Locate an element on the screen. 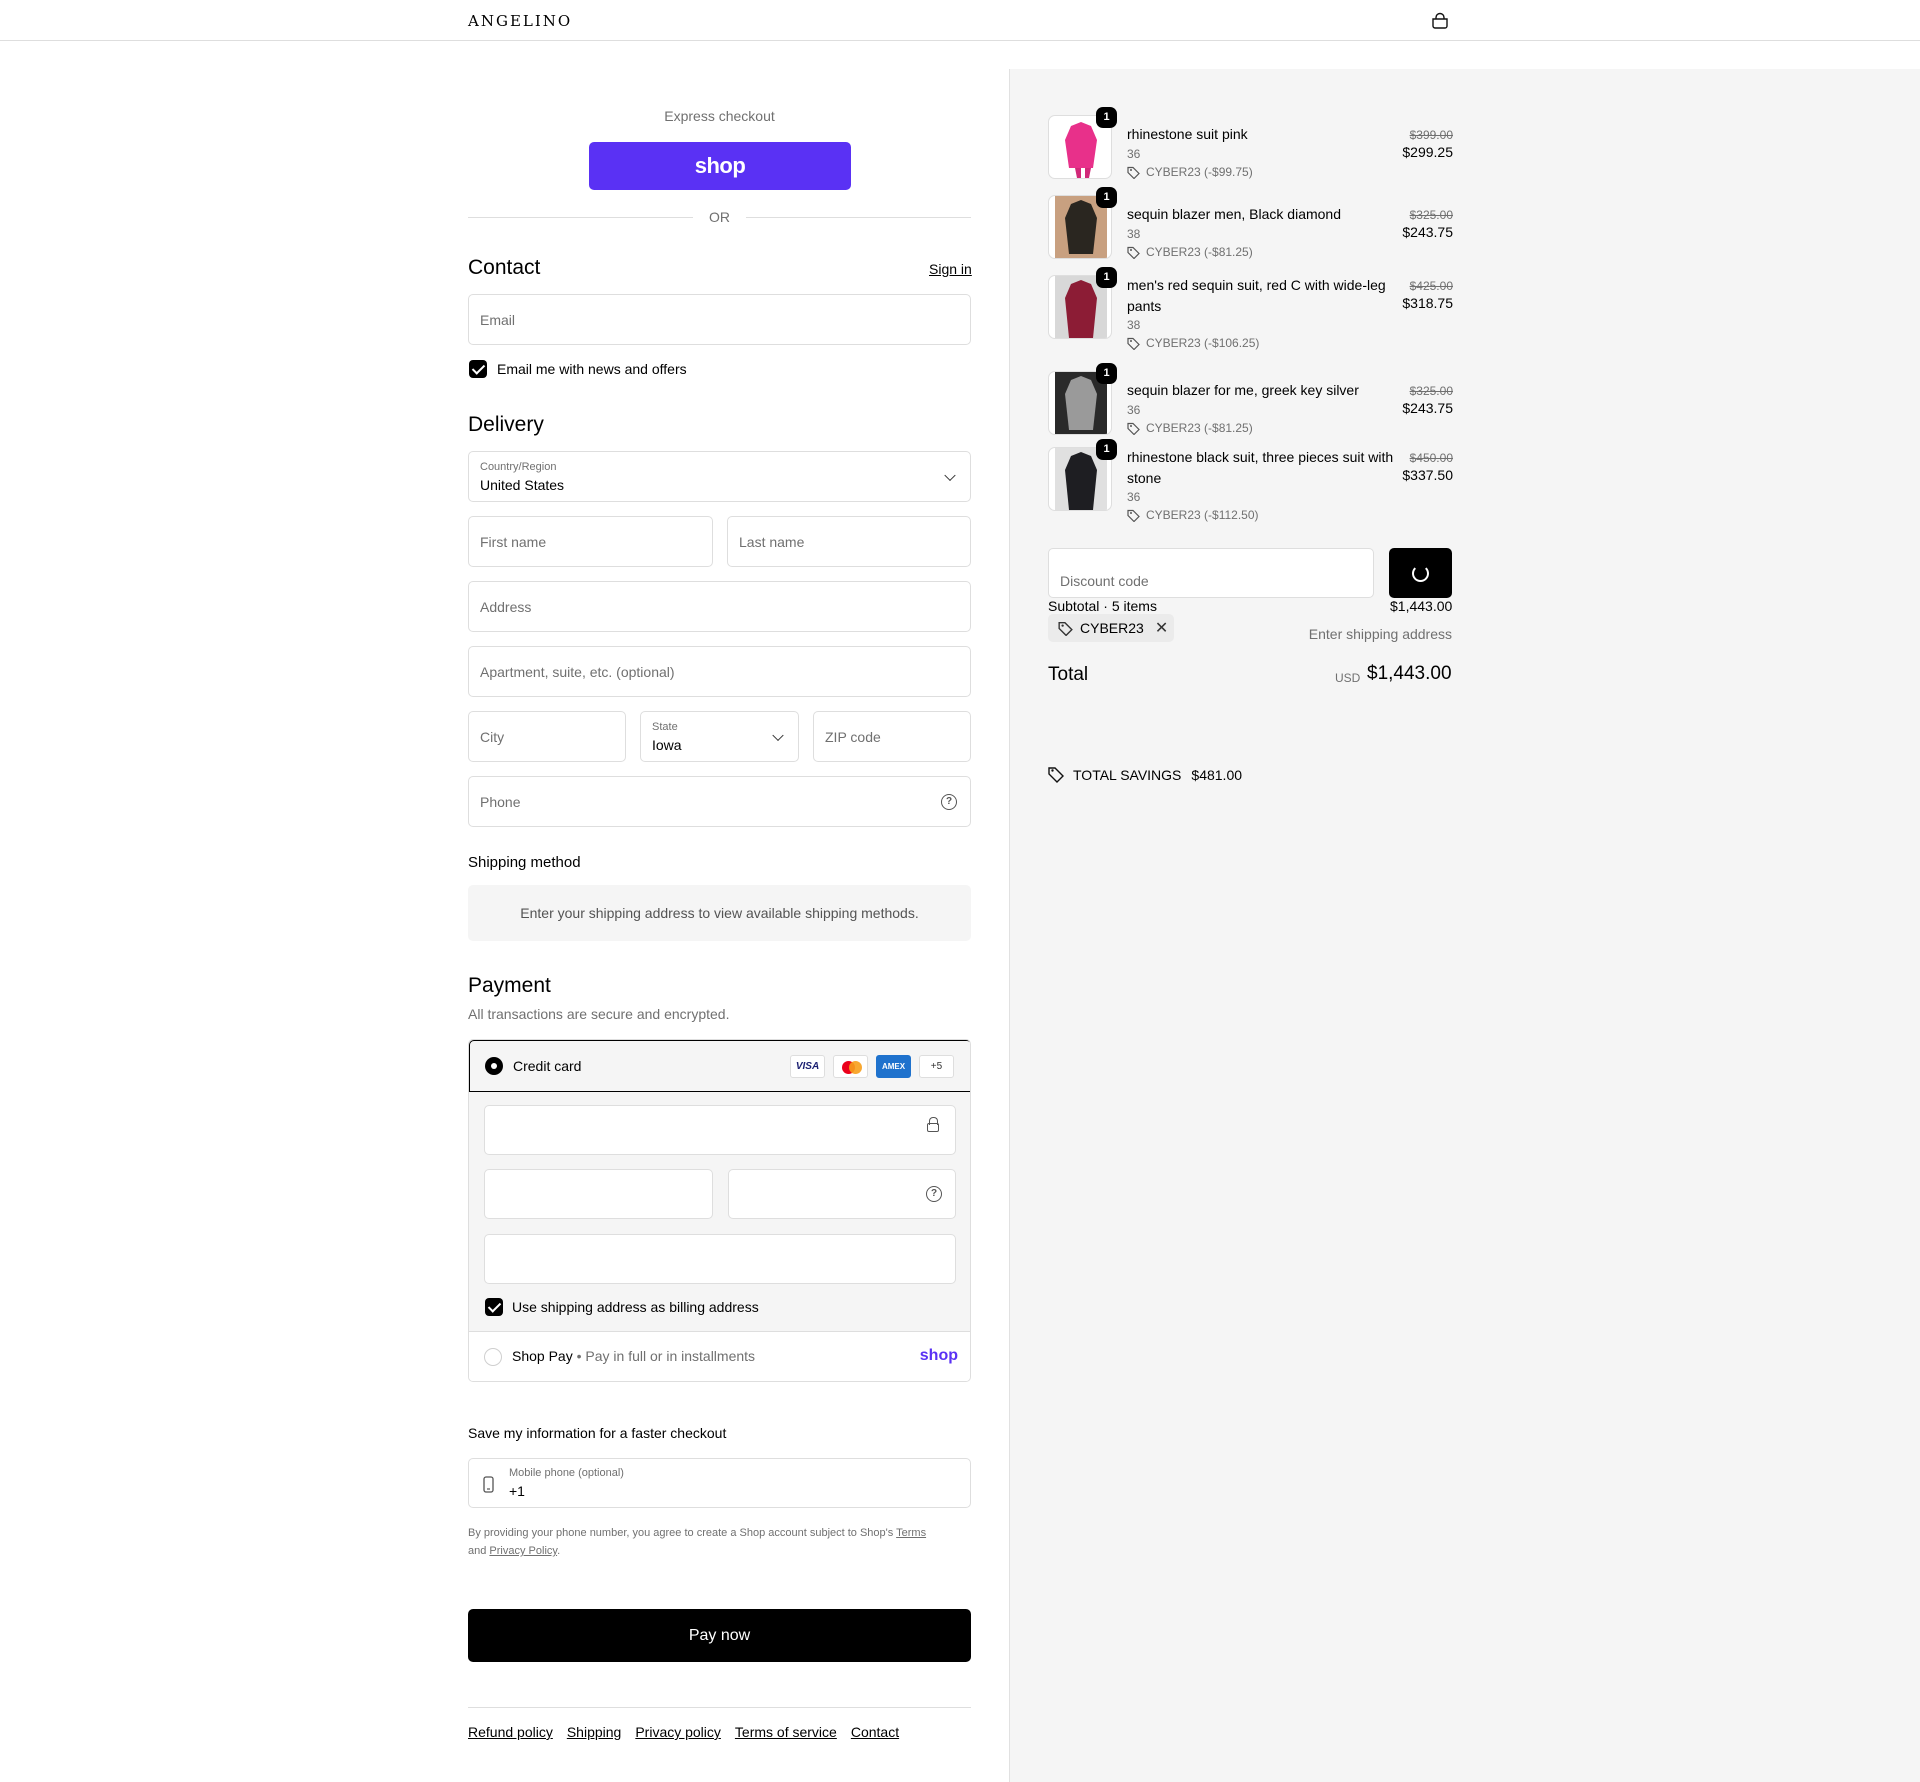 Image resolution: width=1920 pixels, height=1782 pixels. last-name-placeholder: Last name is located at coordinates (772, 541).